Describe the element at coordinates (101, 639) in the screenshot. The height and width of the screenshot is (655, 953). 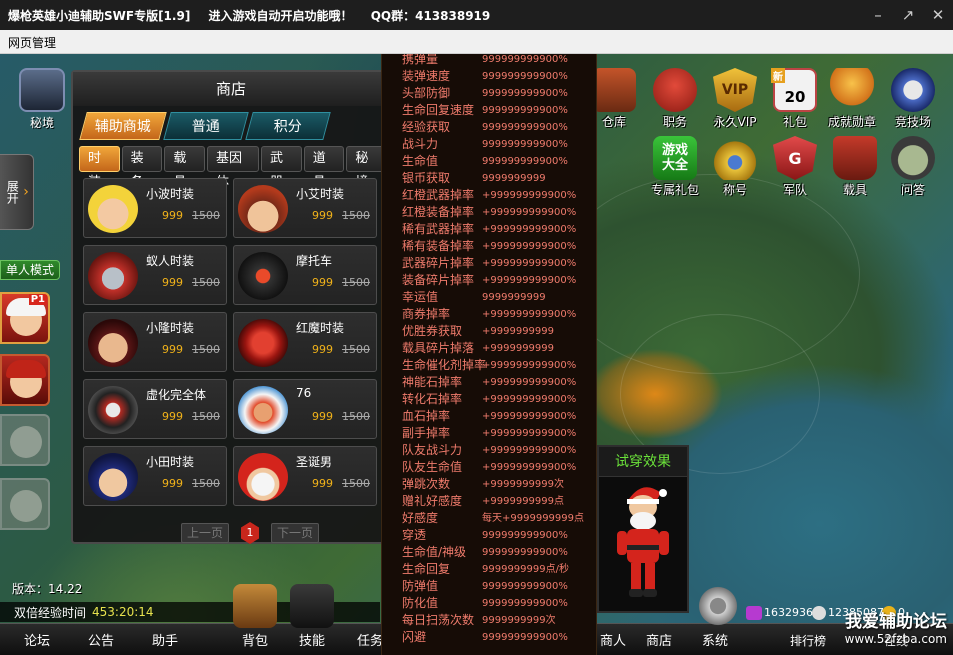
I see `notice-button: 公告` at that location.